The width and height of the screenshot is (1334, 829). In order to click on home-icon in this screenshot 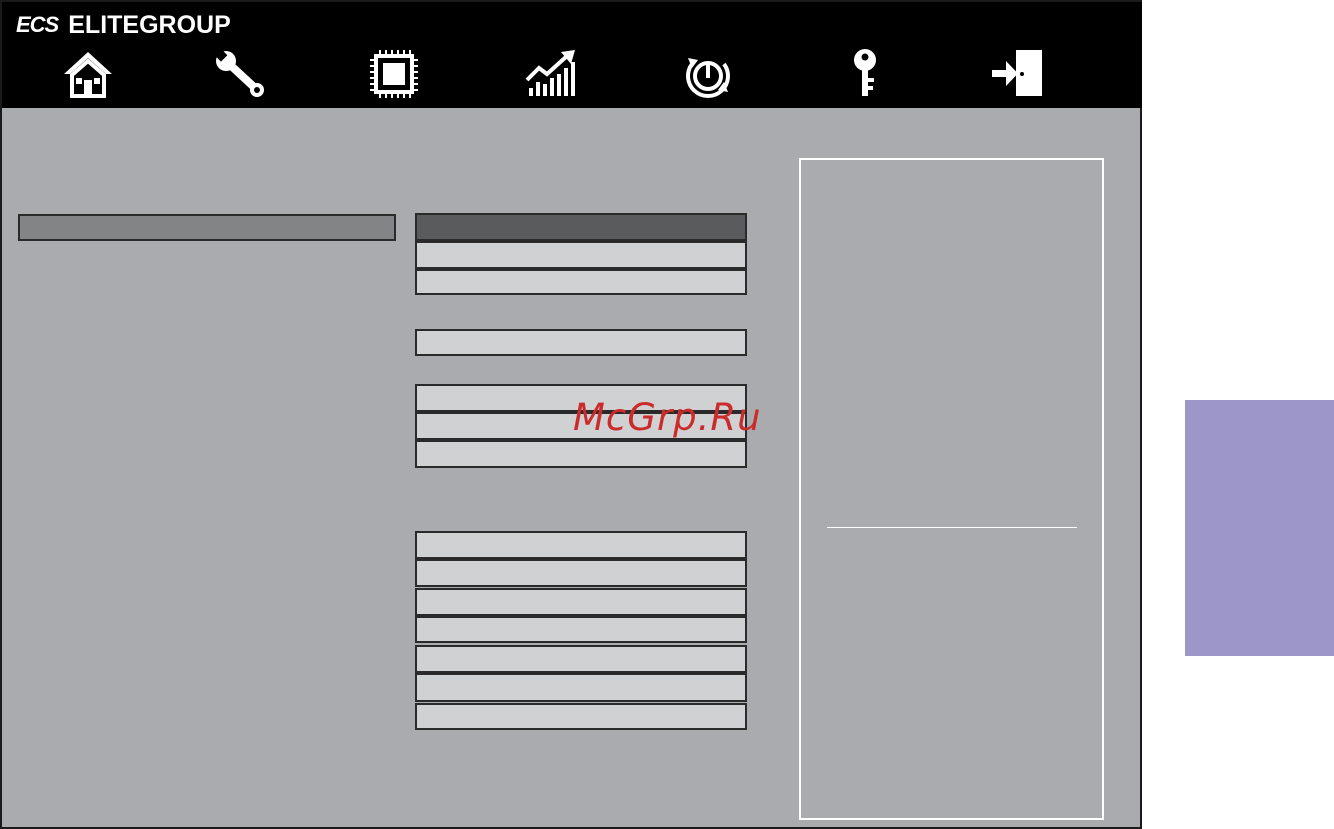, I will do `click(88, 74)`.